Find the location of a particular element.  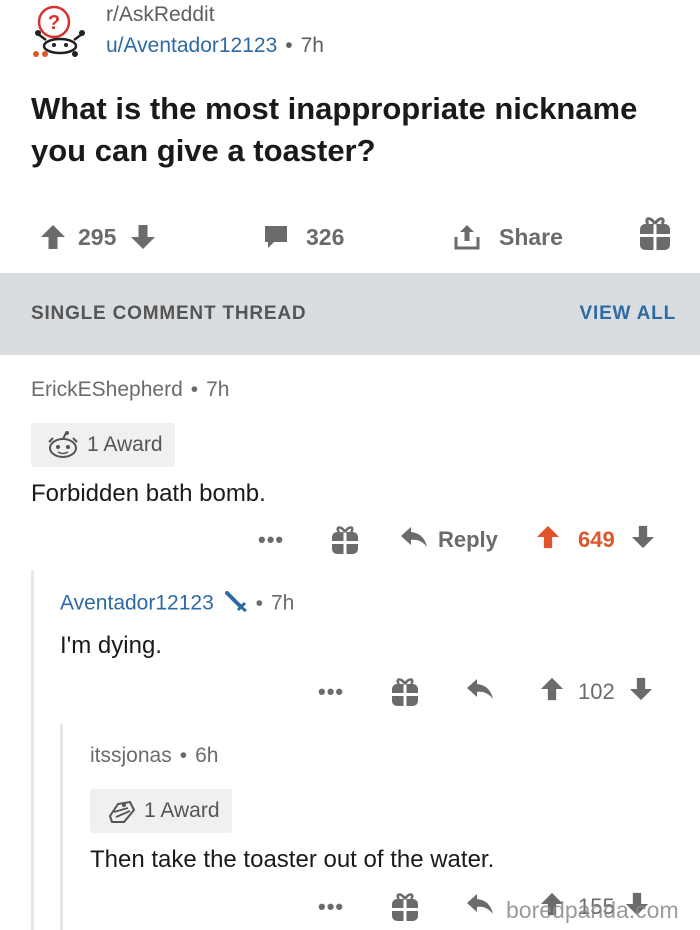

post-action-bar: 295 326 Share is located at coordinates (350, 238).